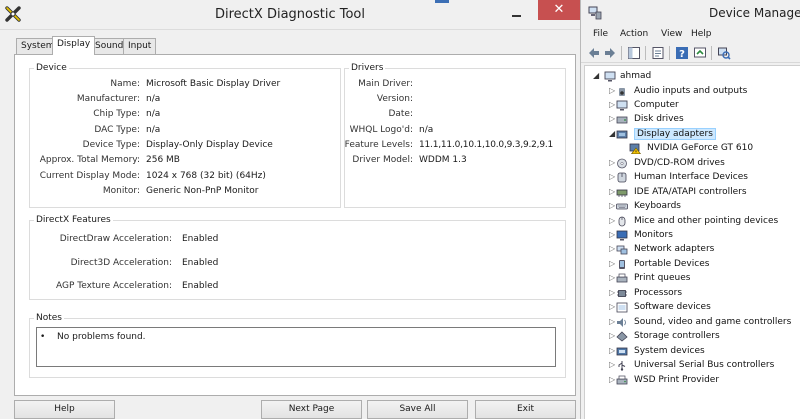  What do you see at coordinates (153, 99) in the screenshot?
I see `manufacturer-value: n/a` at bounding box center [153, 99].